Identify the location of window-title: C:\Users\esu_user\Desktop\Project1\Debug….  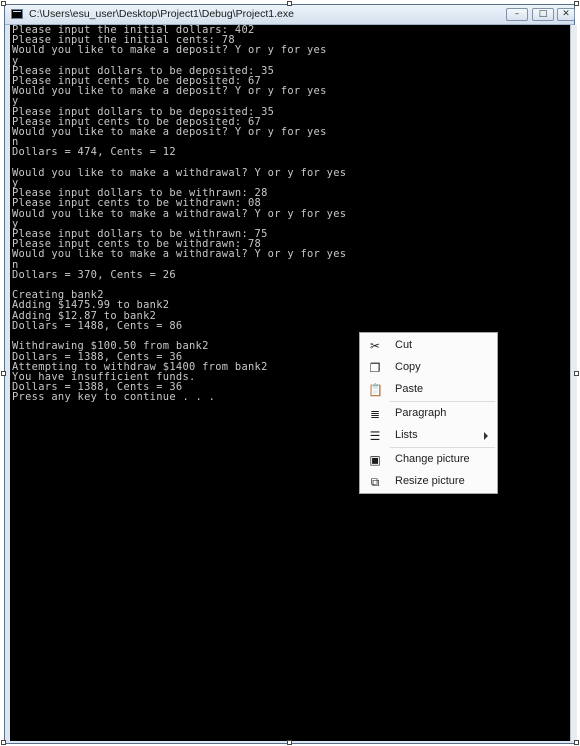
(161, 14).